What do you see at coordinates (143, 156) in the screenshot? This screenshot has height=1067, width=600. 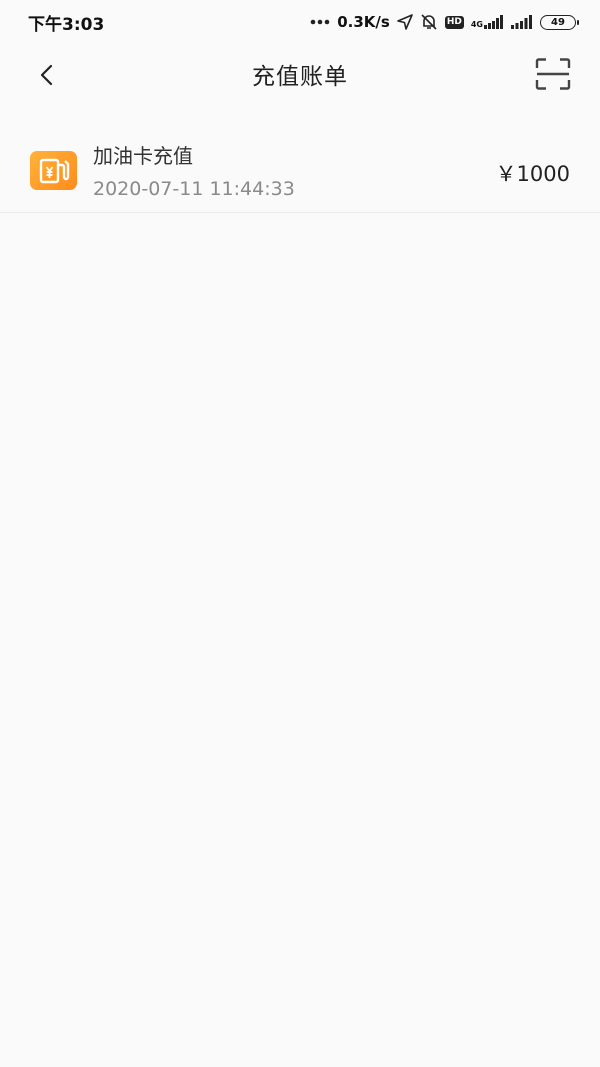 I see `bill-name: 加油卡充值` at bounding box center [143, 156].